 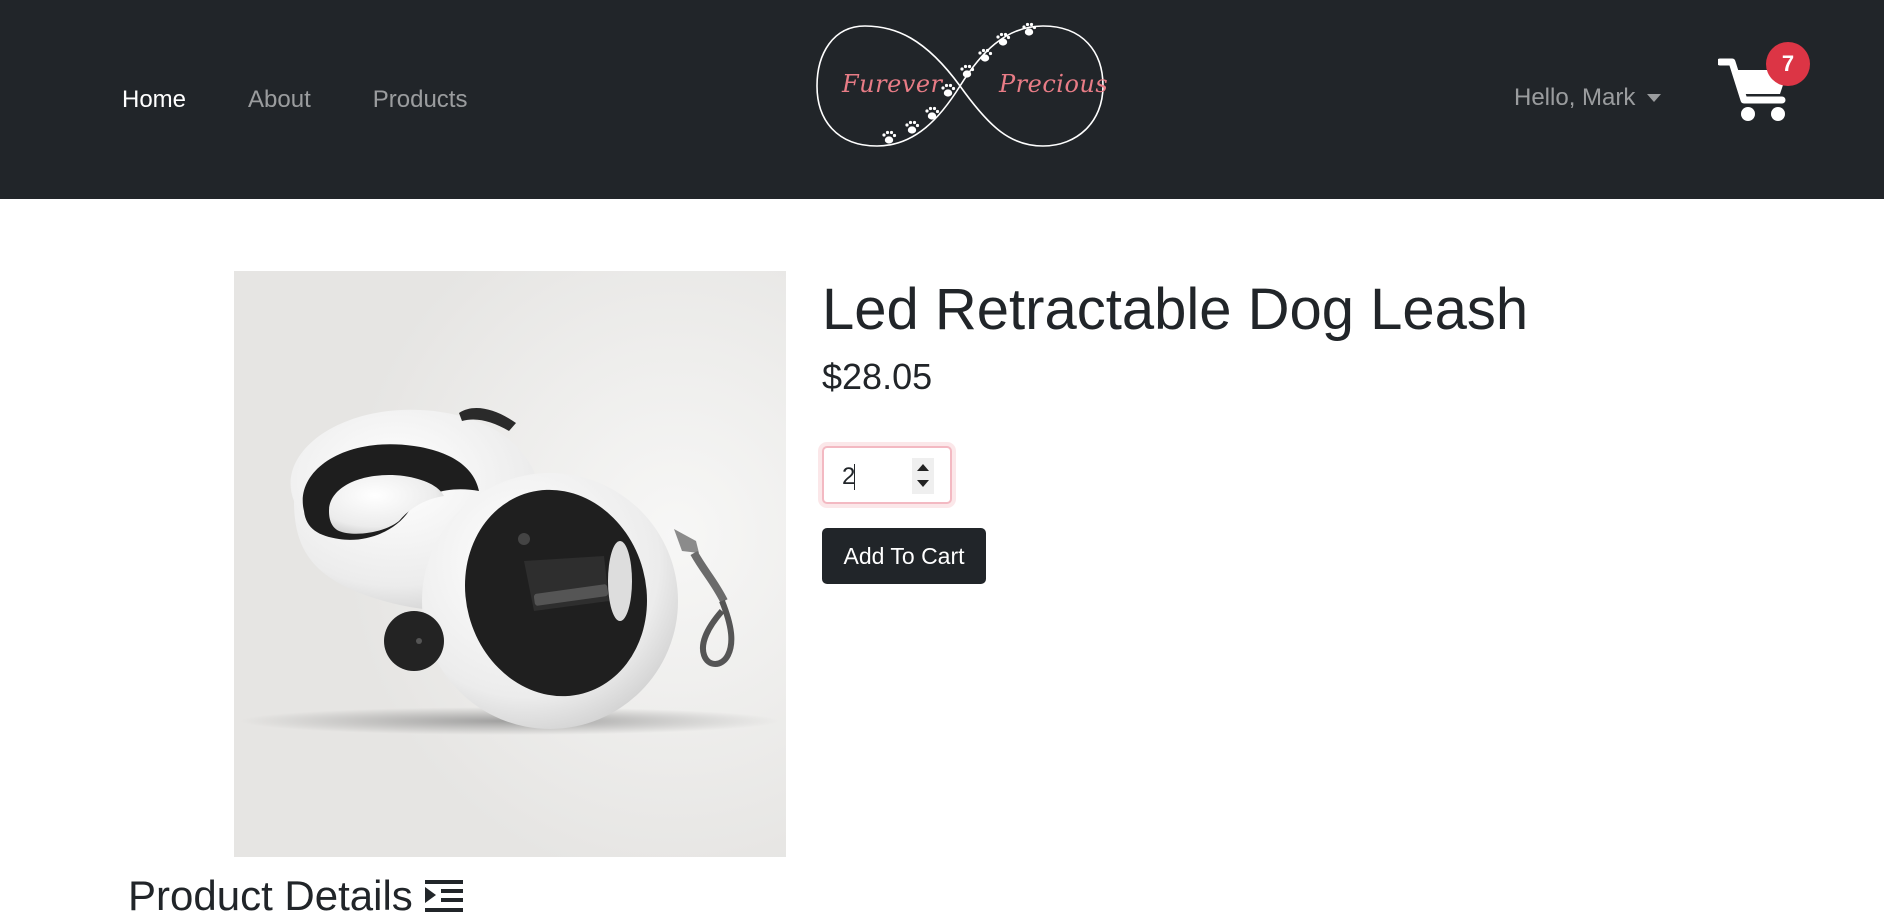 What do you see at coordinates (887, 475) in the screenshot?
I see `quantity-stepper: 2` at bounding box center [887, 475].